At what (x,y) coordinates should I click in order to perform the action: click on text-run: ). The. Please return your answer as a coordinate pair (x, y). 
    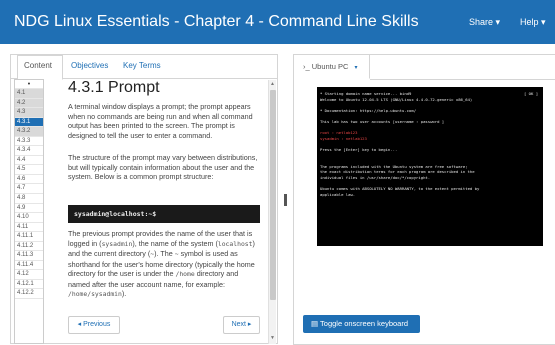
    Looking at the image, I should click on (164, 253).